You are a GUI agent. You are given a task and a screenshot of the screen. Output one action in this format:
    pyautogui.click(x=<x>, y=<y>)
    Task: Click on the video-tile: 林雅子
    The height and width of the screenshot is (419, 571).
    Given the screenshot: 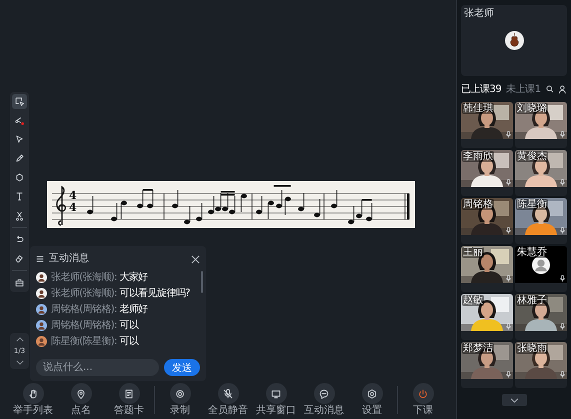 What is the action you would take?
    pyautogui.click(x=541, y=317)
    